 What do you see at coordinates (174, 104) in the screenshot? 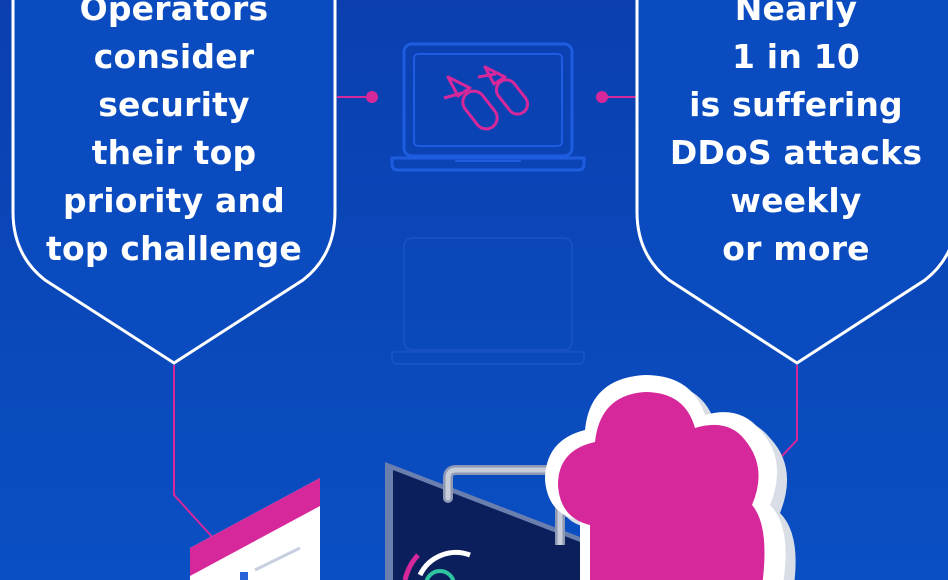
I see `left-shield-line: security` at bounding box center [174, 104].